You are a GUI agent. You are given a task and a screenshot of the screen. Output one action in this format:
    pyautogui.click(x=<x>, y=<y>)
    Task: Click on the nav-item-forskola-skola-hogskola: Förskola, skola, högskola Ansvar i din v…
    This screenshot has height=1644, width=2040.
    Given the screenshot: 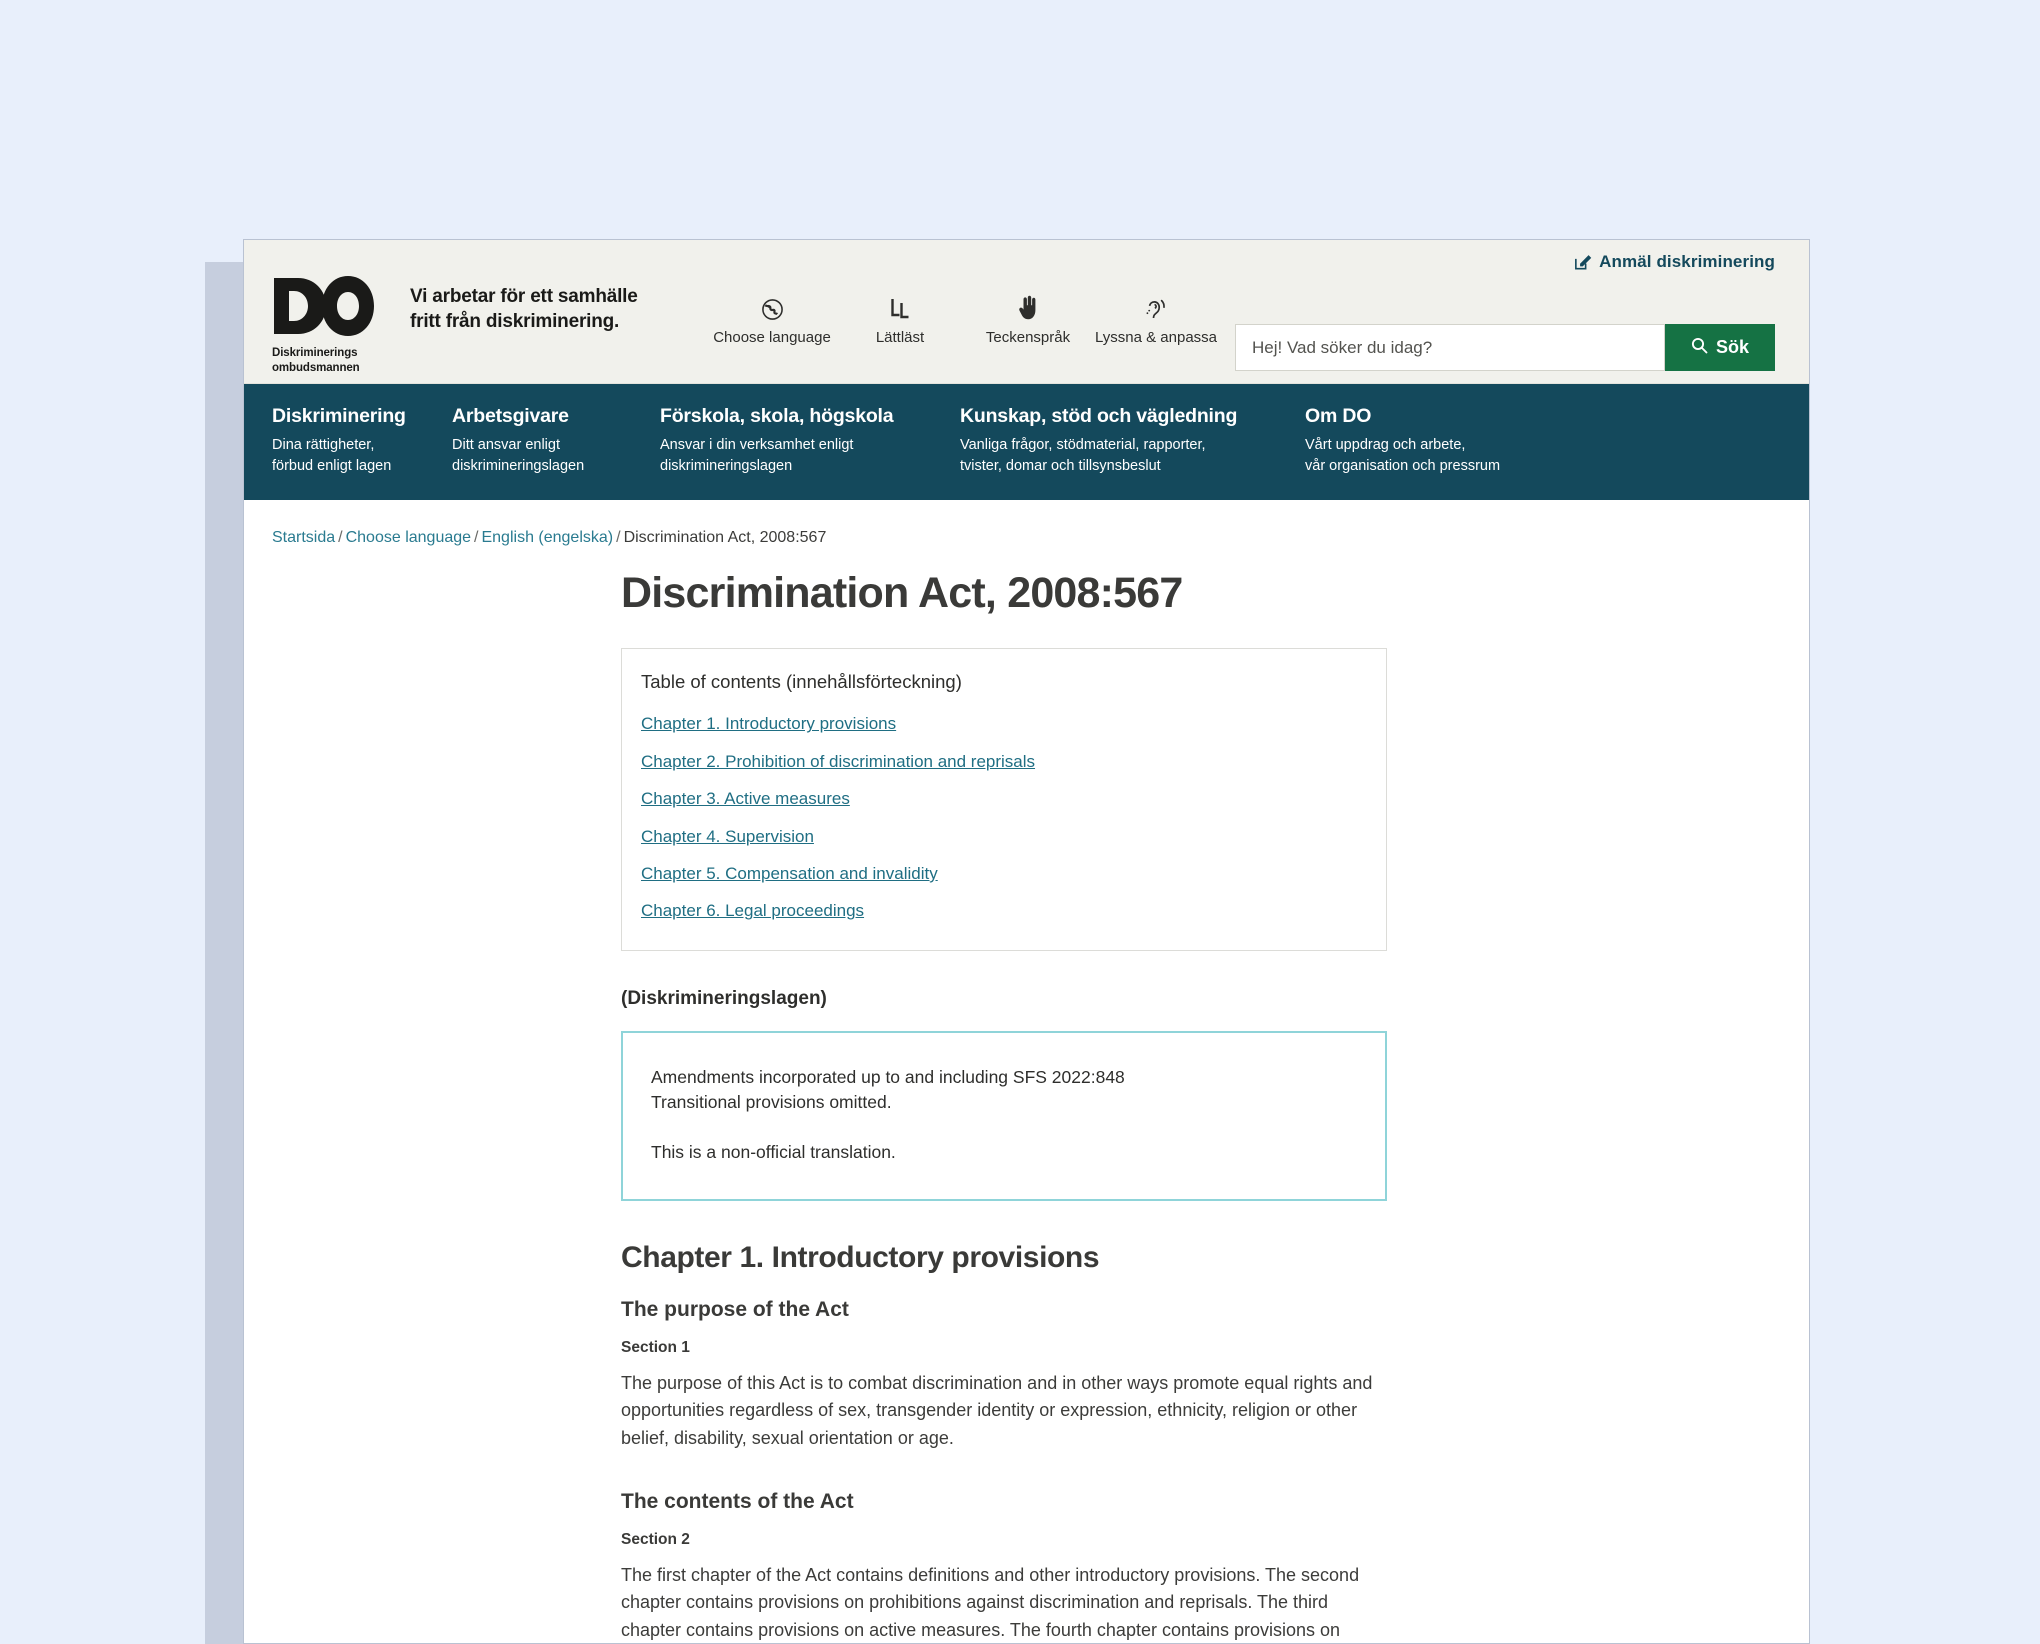 What is the action you would take?
    pyautogui.click(x=810, y=441)
    